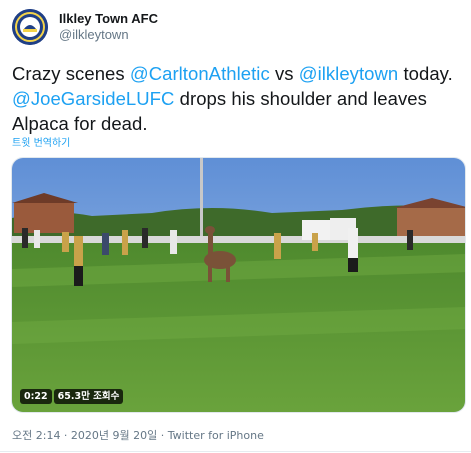  I want to click on divider, so click(235, 451).